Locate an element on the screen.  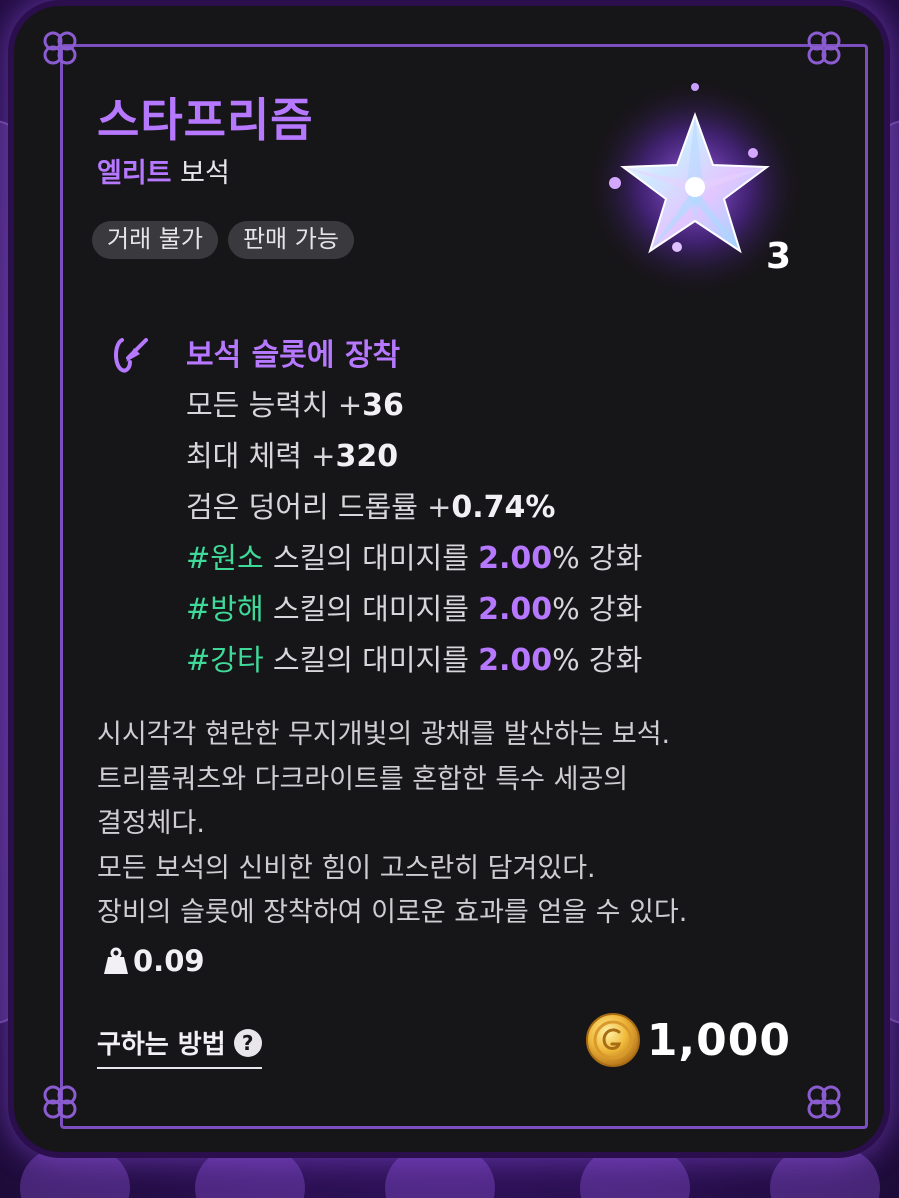
item-category: 보석 is located at coordinates (205, 173).